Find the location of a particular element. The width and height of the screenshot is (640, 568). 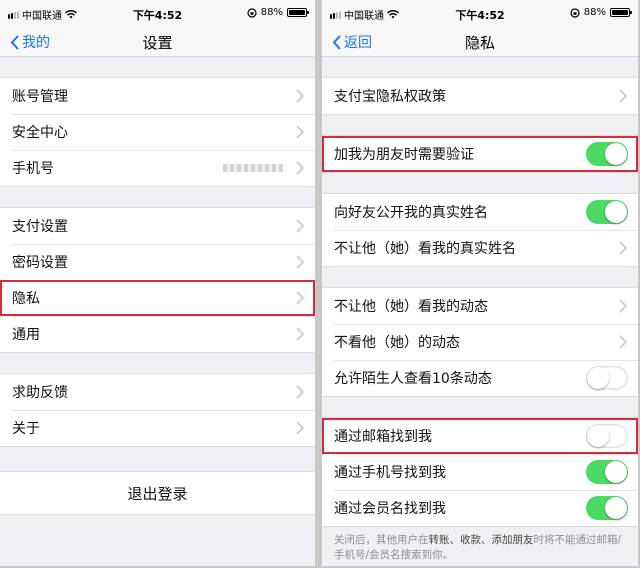

settings-item-account: 账号管理 is located at coordinates (157, 96).